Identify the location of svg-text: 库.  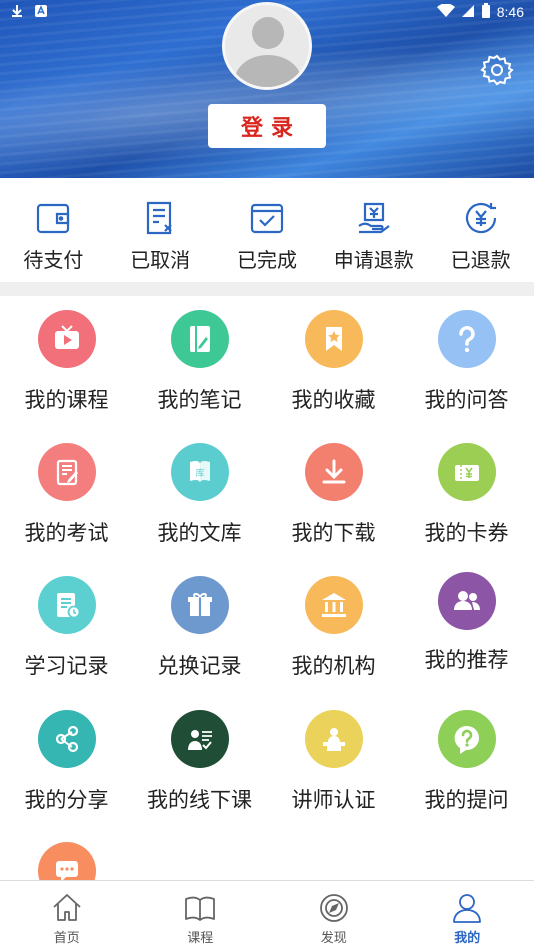
(199, 473).